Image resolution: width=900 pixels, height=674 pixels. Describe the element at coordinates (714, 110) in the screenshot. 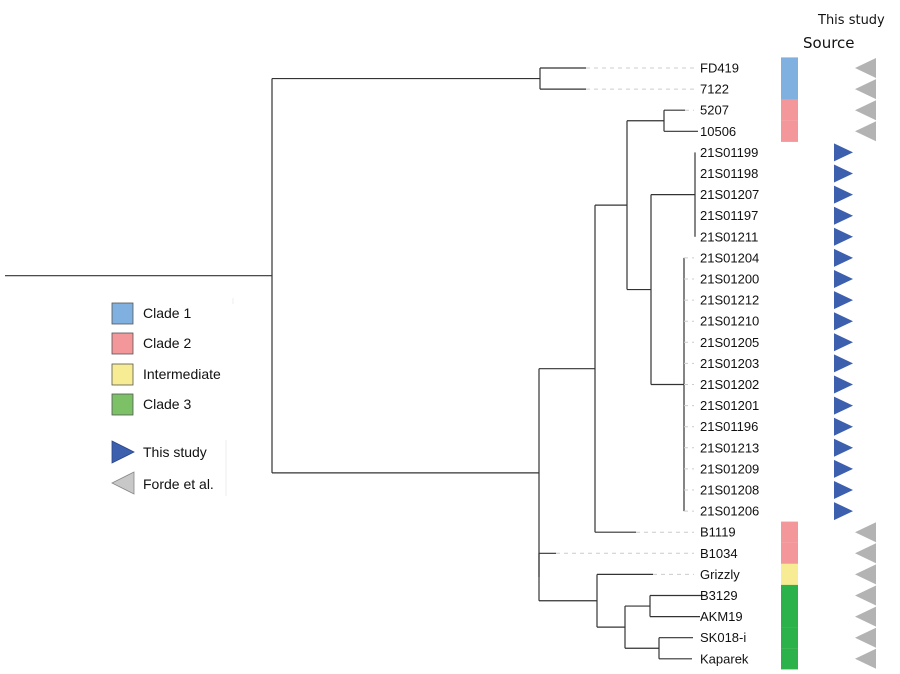

I see `tip-label: 5207` at that location.